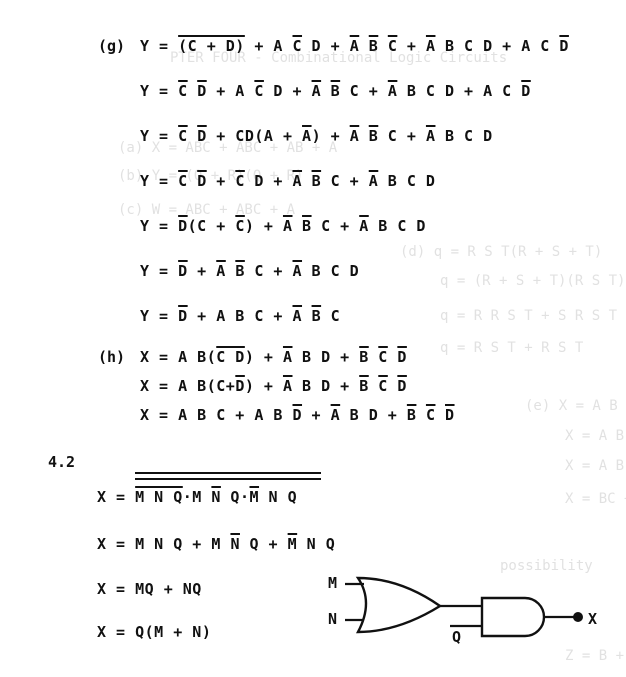 Image resolution: width=626 pixels, height=677 pixels. What do you see at coordinates (354, 136) in the screenshot?
I see `section-g-line-3-term-8: A` at bounding box center [354, 136].